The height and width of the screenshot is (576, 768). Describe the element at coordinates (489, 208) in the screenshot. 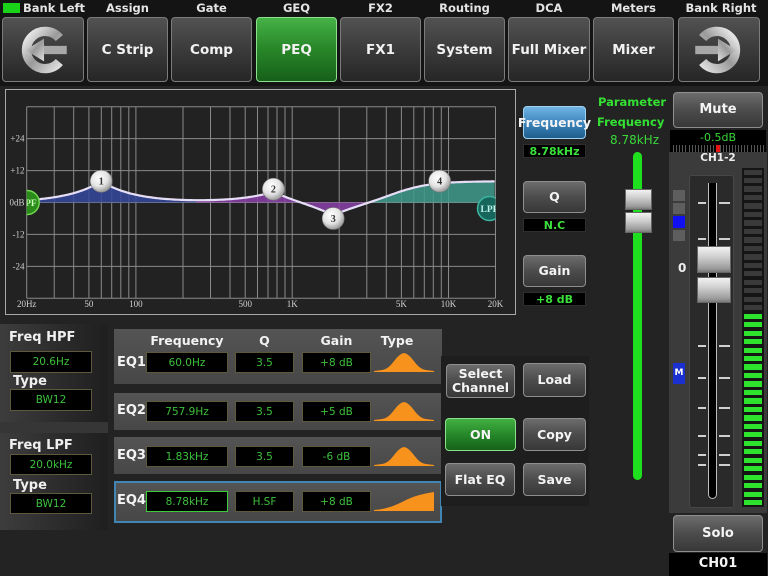

I see `lpf-marker: LPF` at that location.